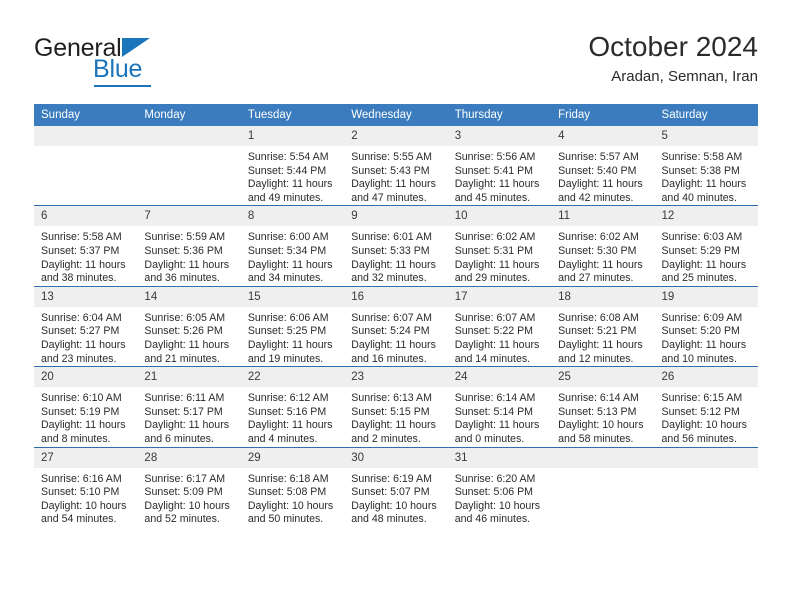  Describe the element at coordinates (396, 457) in the screenshot. I see `day-number: 30` at that location.